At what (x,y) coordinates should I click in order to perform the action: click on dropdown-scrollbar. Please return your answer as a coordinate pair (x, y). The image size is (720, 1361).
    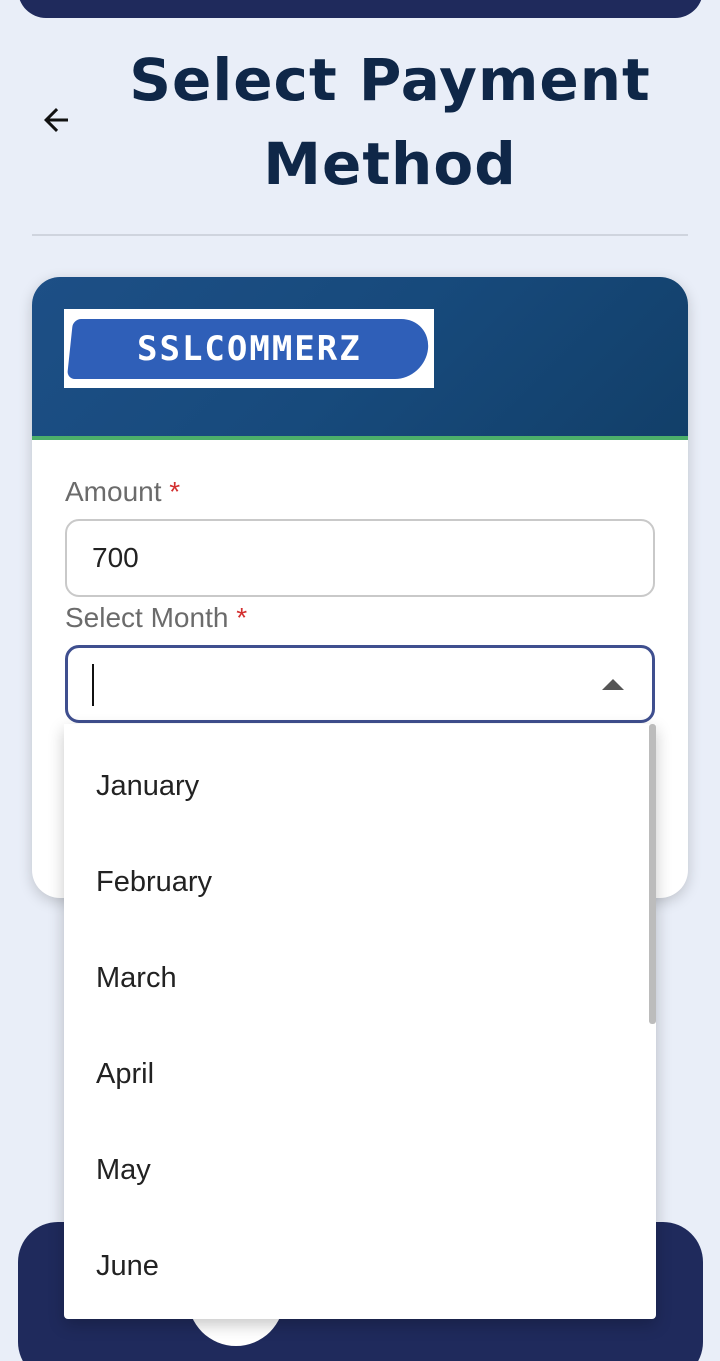
    Looking at the image, I should click on (652, 874).